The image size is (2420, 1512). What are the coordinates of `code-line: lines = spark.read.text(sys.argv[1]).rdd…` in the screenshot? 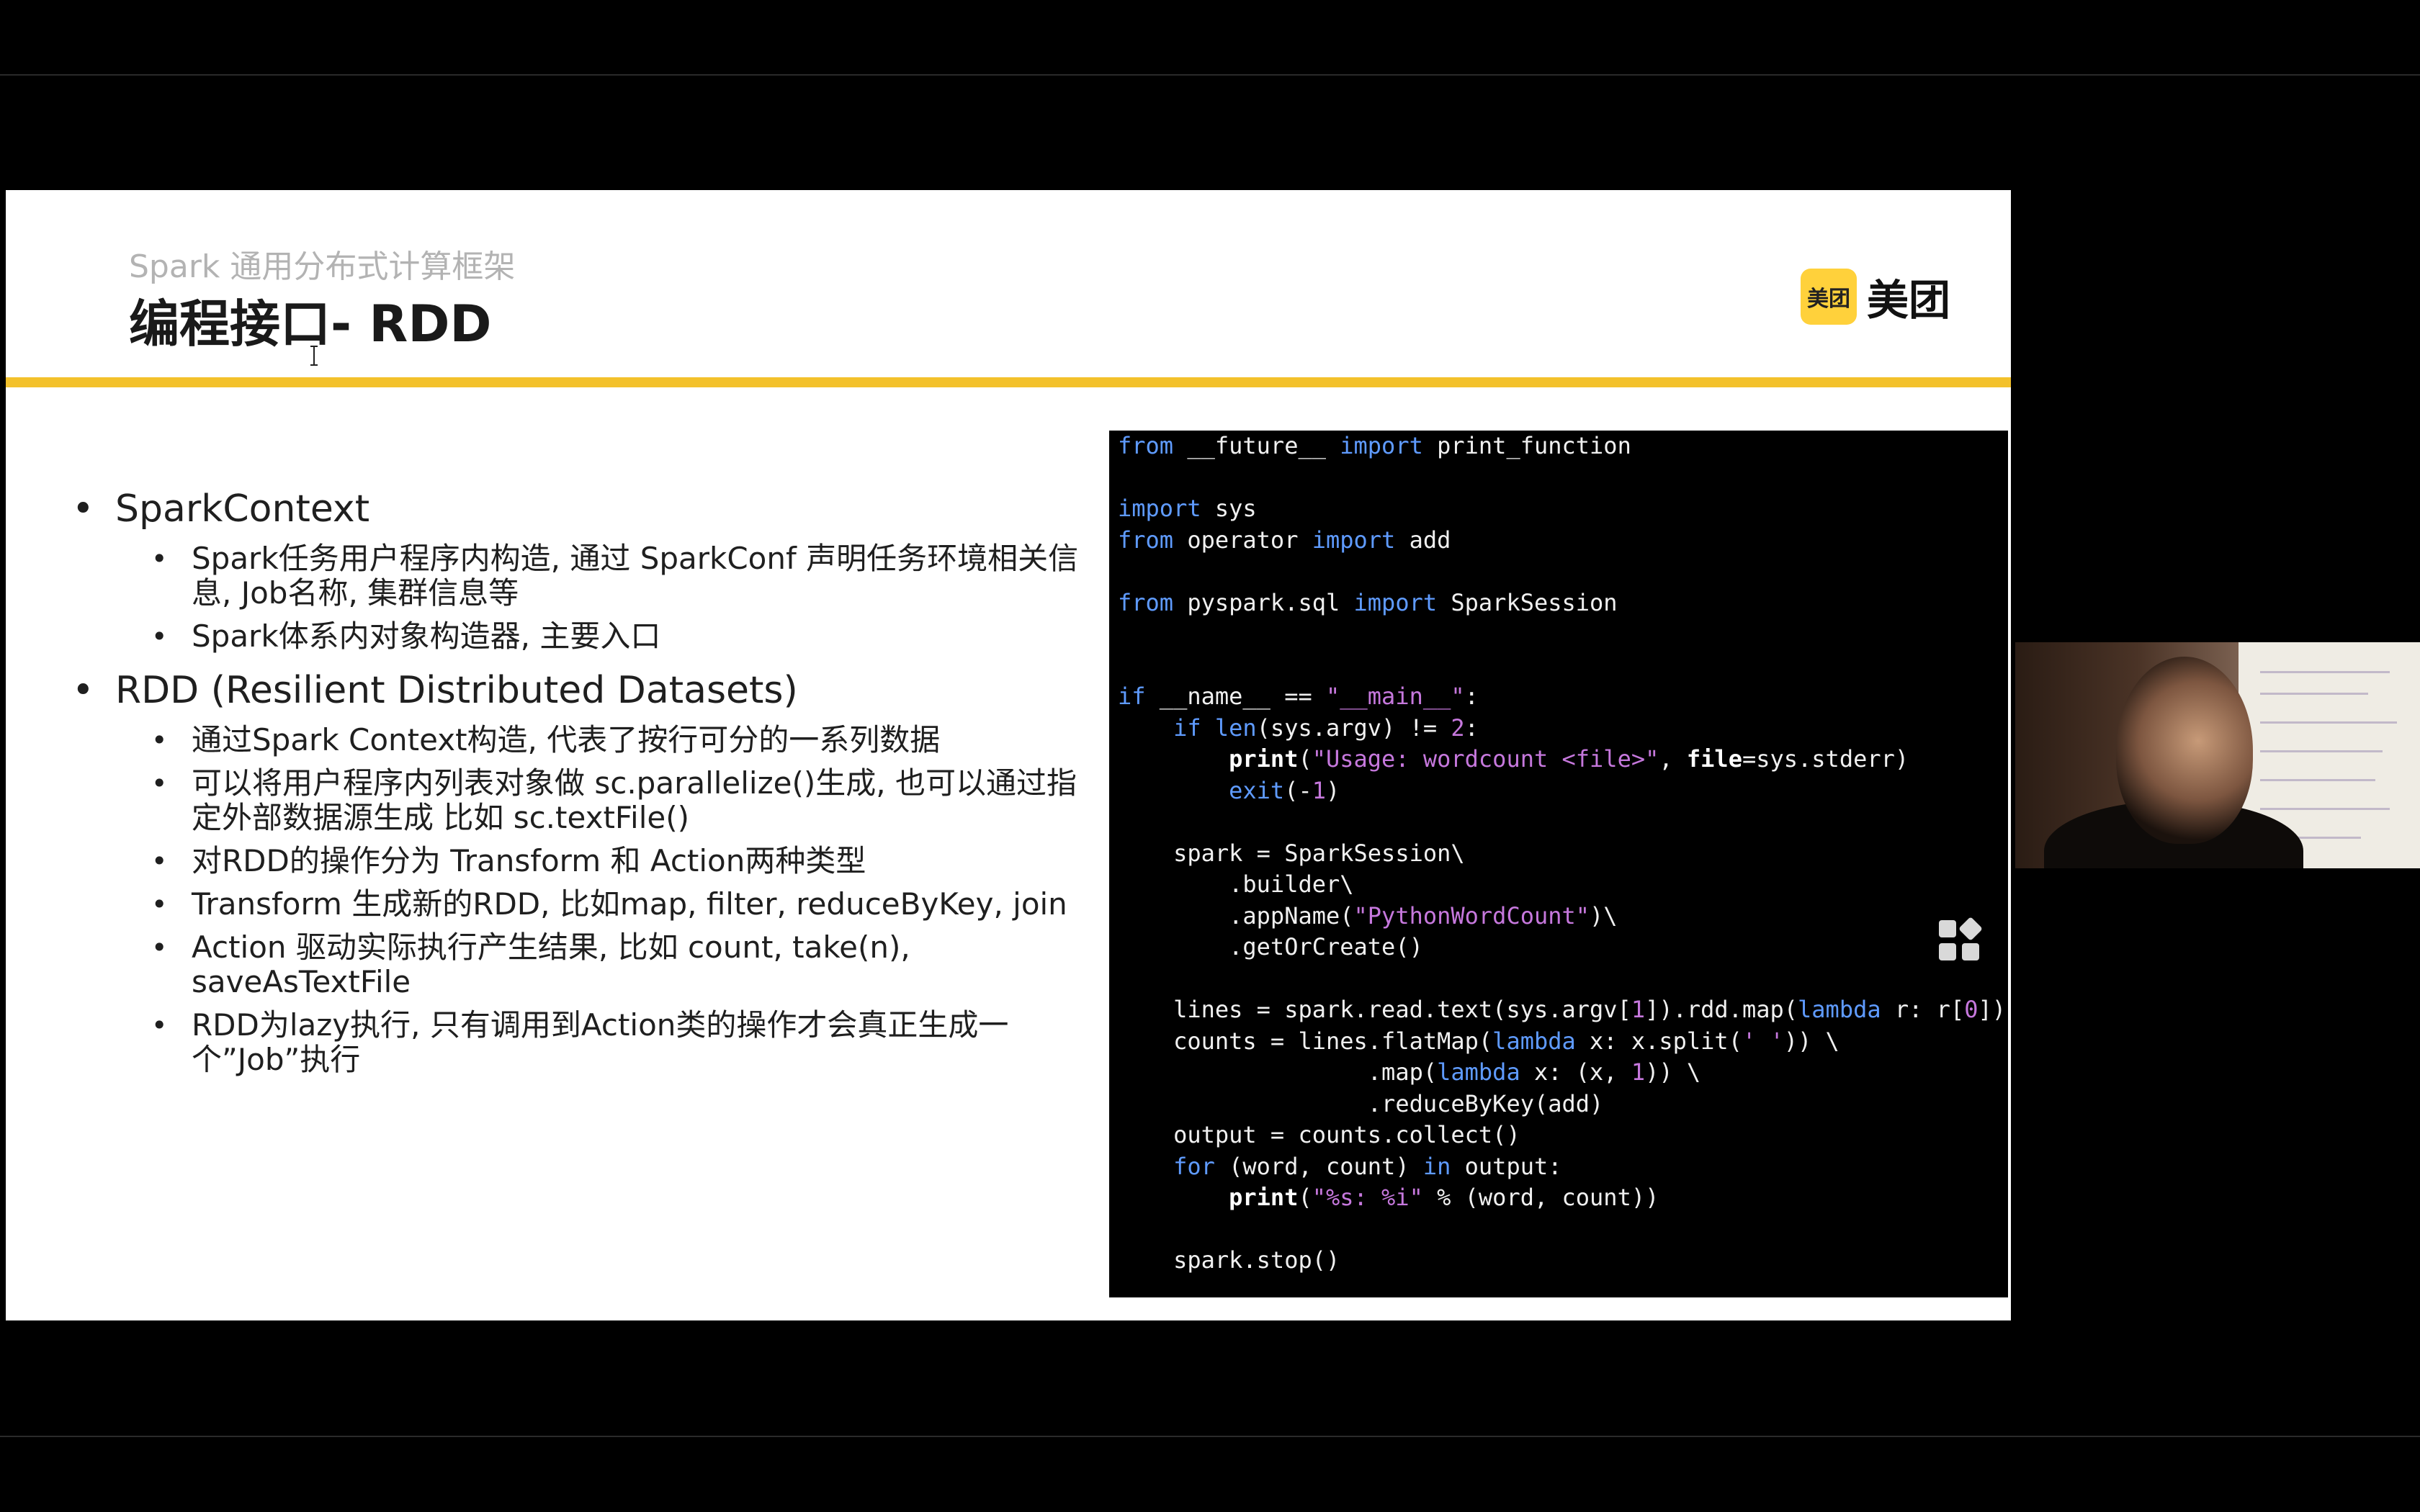 It's located at (1562, 1009).